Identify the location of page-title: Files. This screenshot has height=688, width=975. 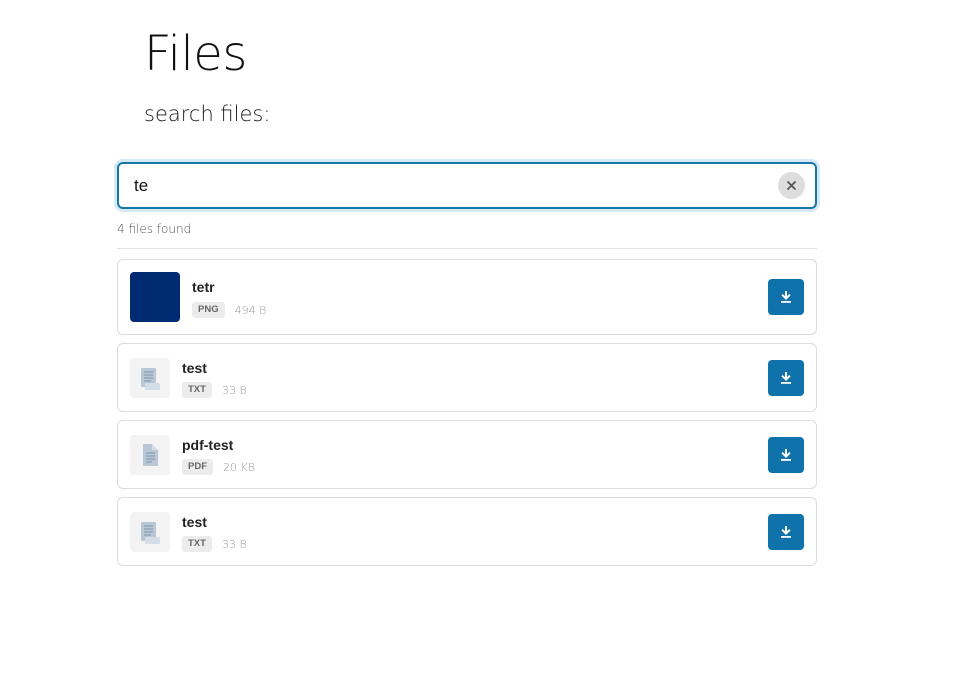
(195, 54).